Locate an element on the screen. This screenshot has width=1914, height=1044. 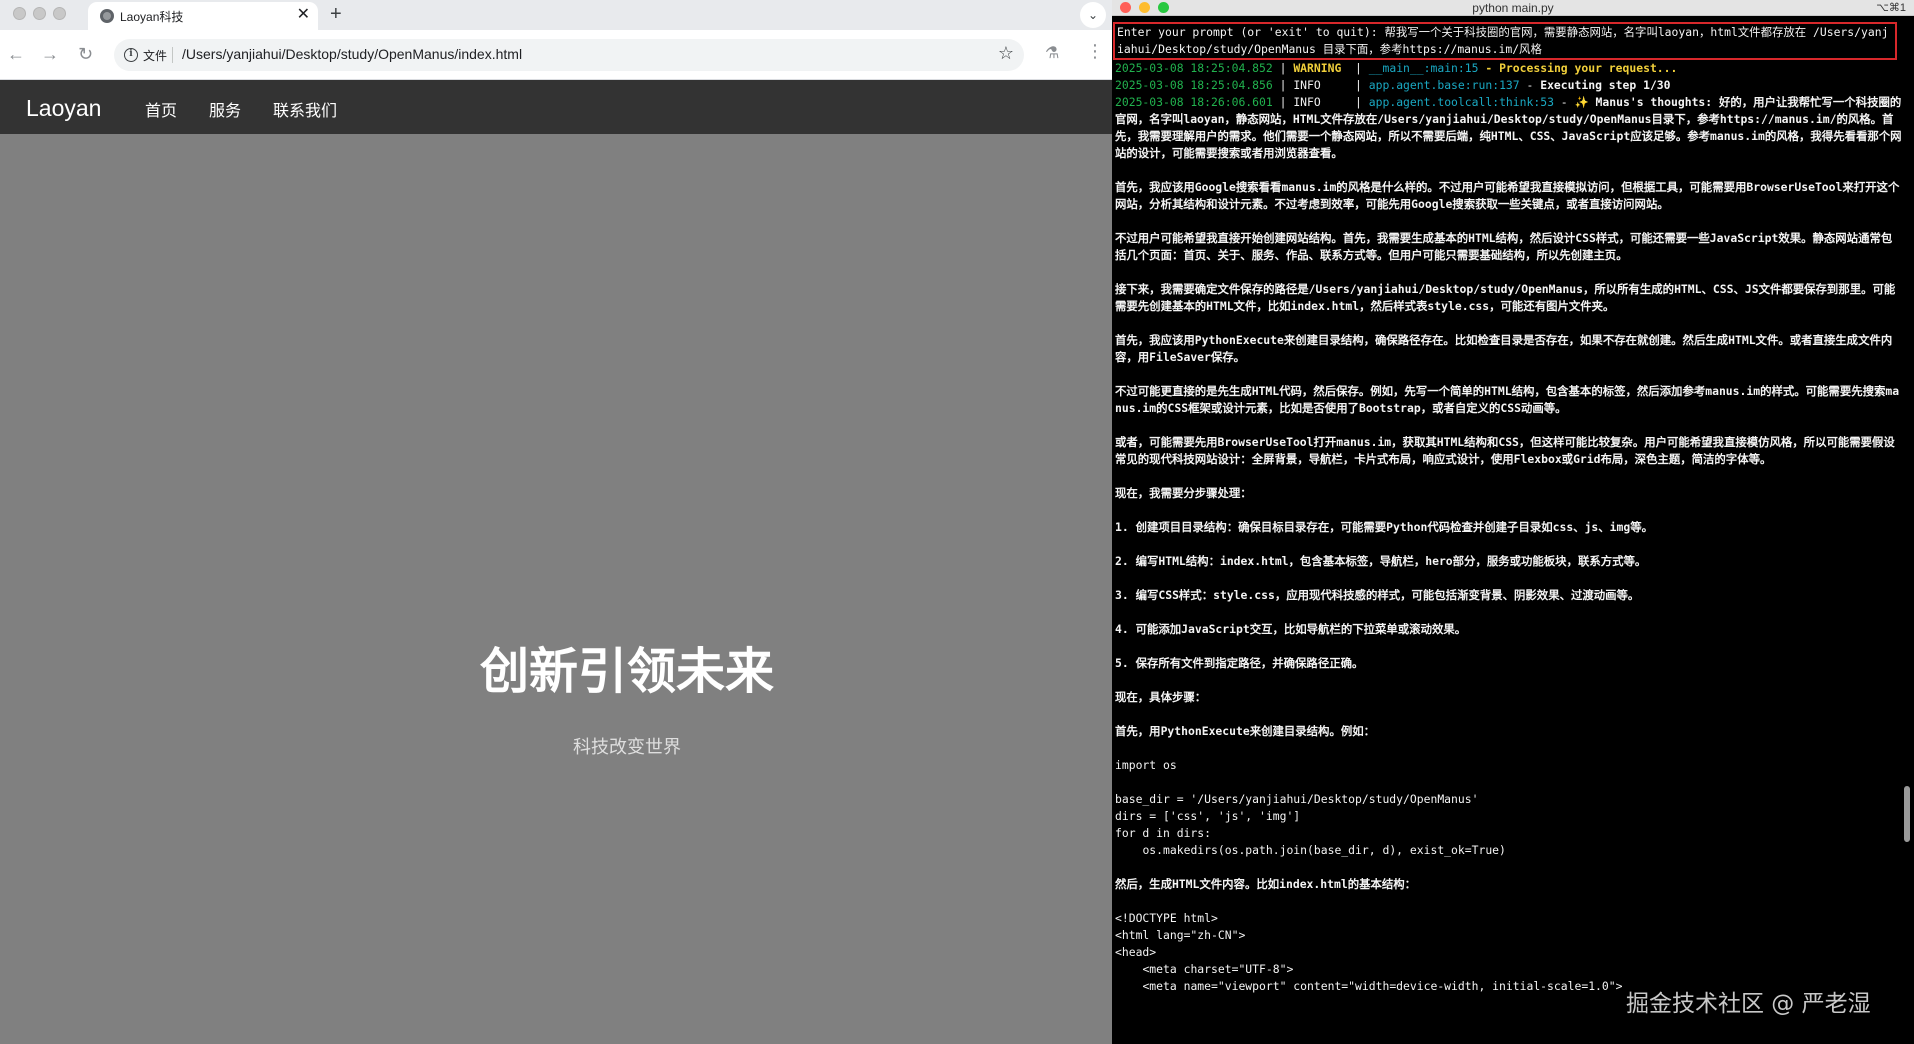
bookmark-star-icon: ☆ is located at coordinates (1006, 53).